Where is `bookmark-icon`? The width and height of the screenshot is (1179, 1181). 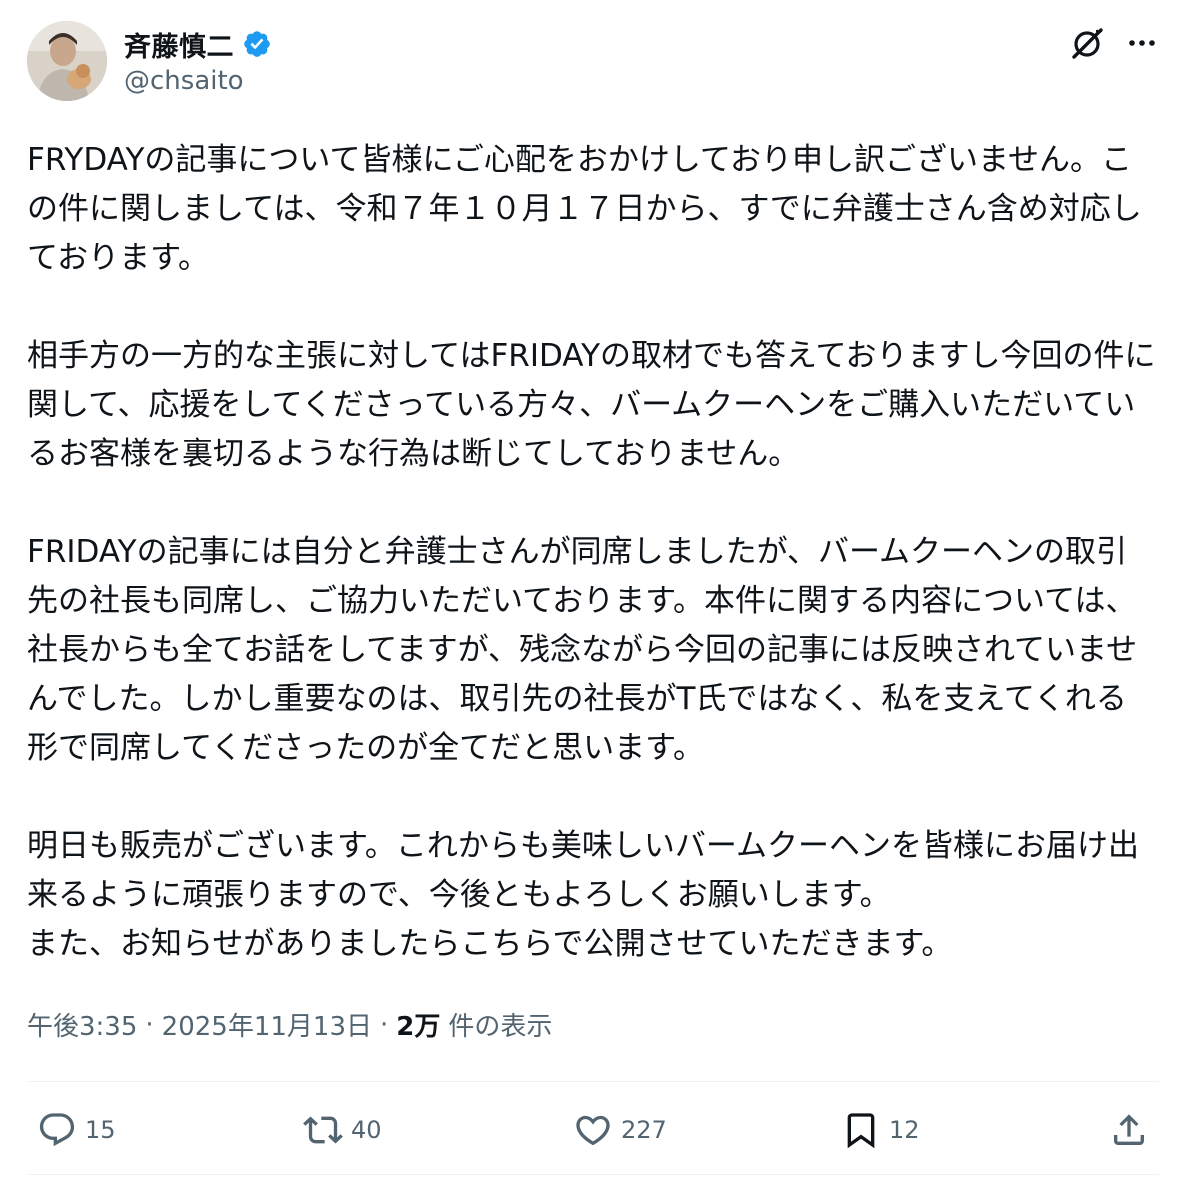
bookmark-icon is located at coordinates (861, 1131).